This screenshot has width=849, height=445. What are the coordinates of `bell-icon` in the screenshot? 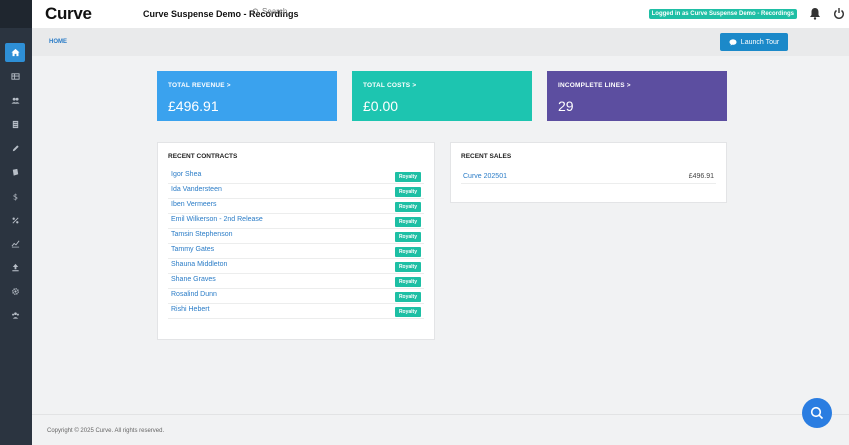 It's located at (815, 13).